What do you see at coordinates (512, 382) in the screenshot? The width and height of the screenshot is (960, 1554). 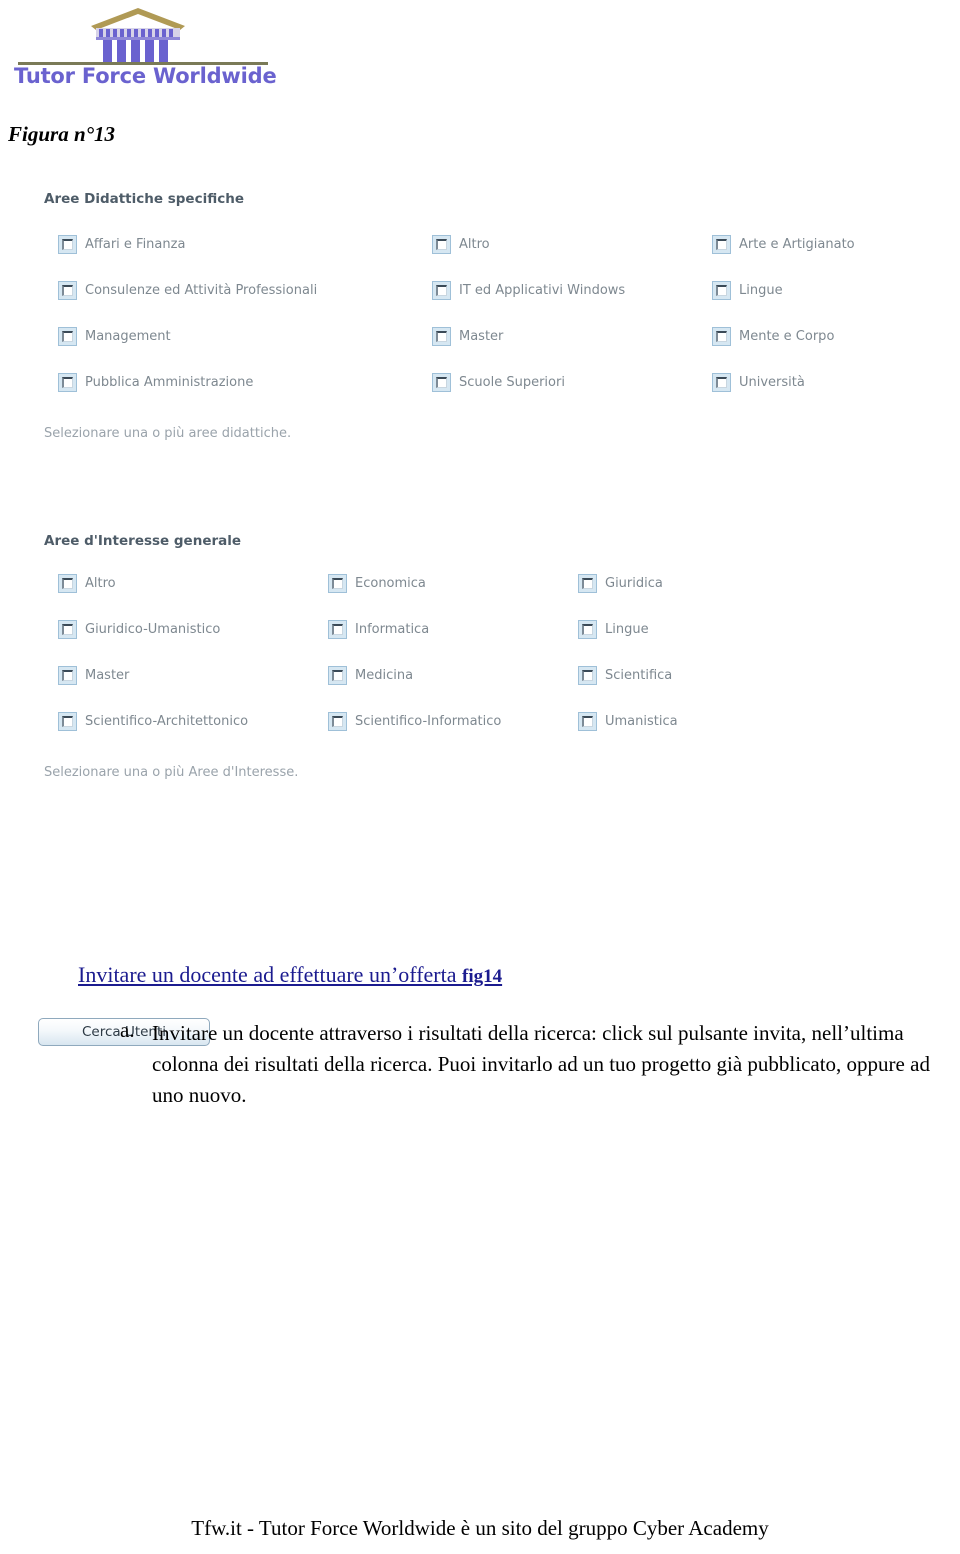 I see `checkbox-label: Scuole Superiori` at bounding box center [512, 382].